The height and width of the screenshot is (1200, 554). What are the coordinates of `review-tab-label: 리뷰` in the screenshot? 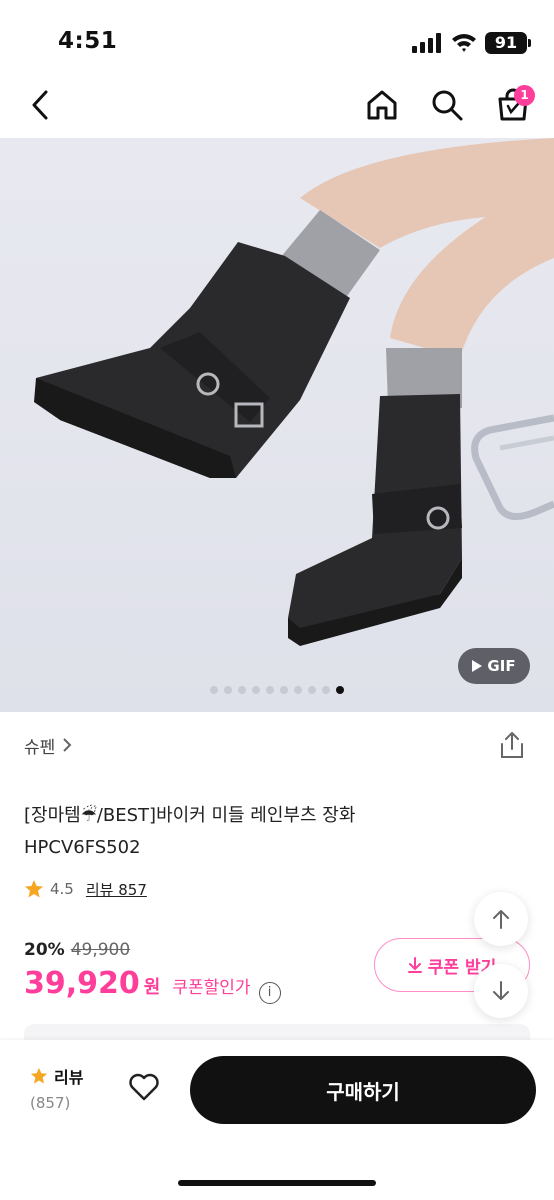 It's located at (69, 1077).